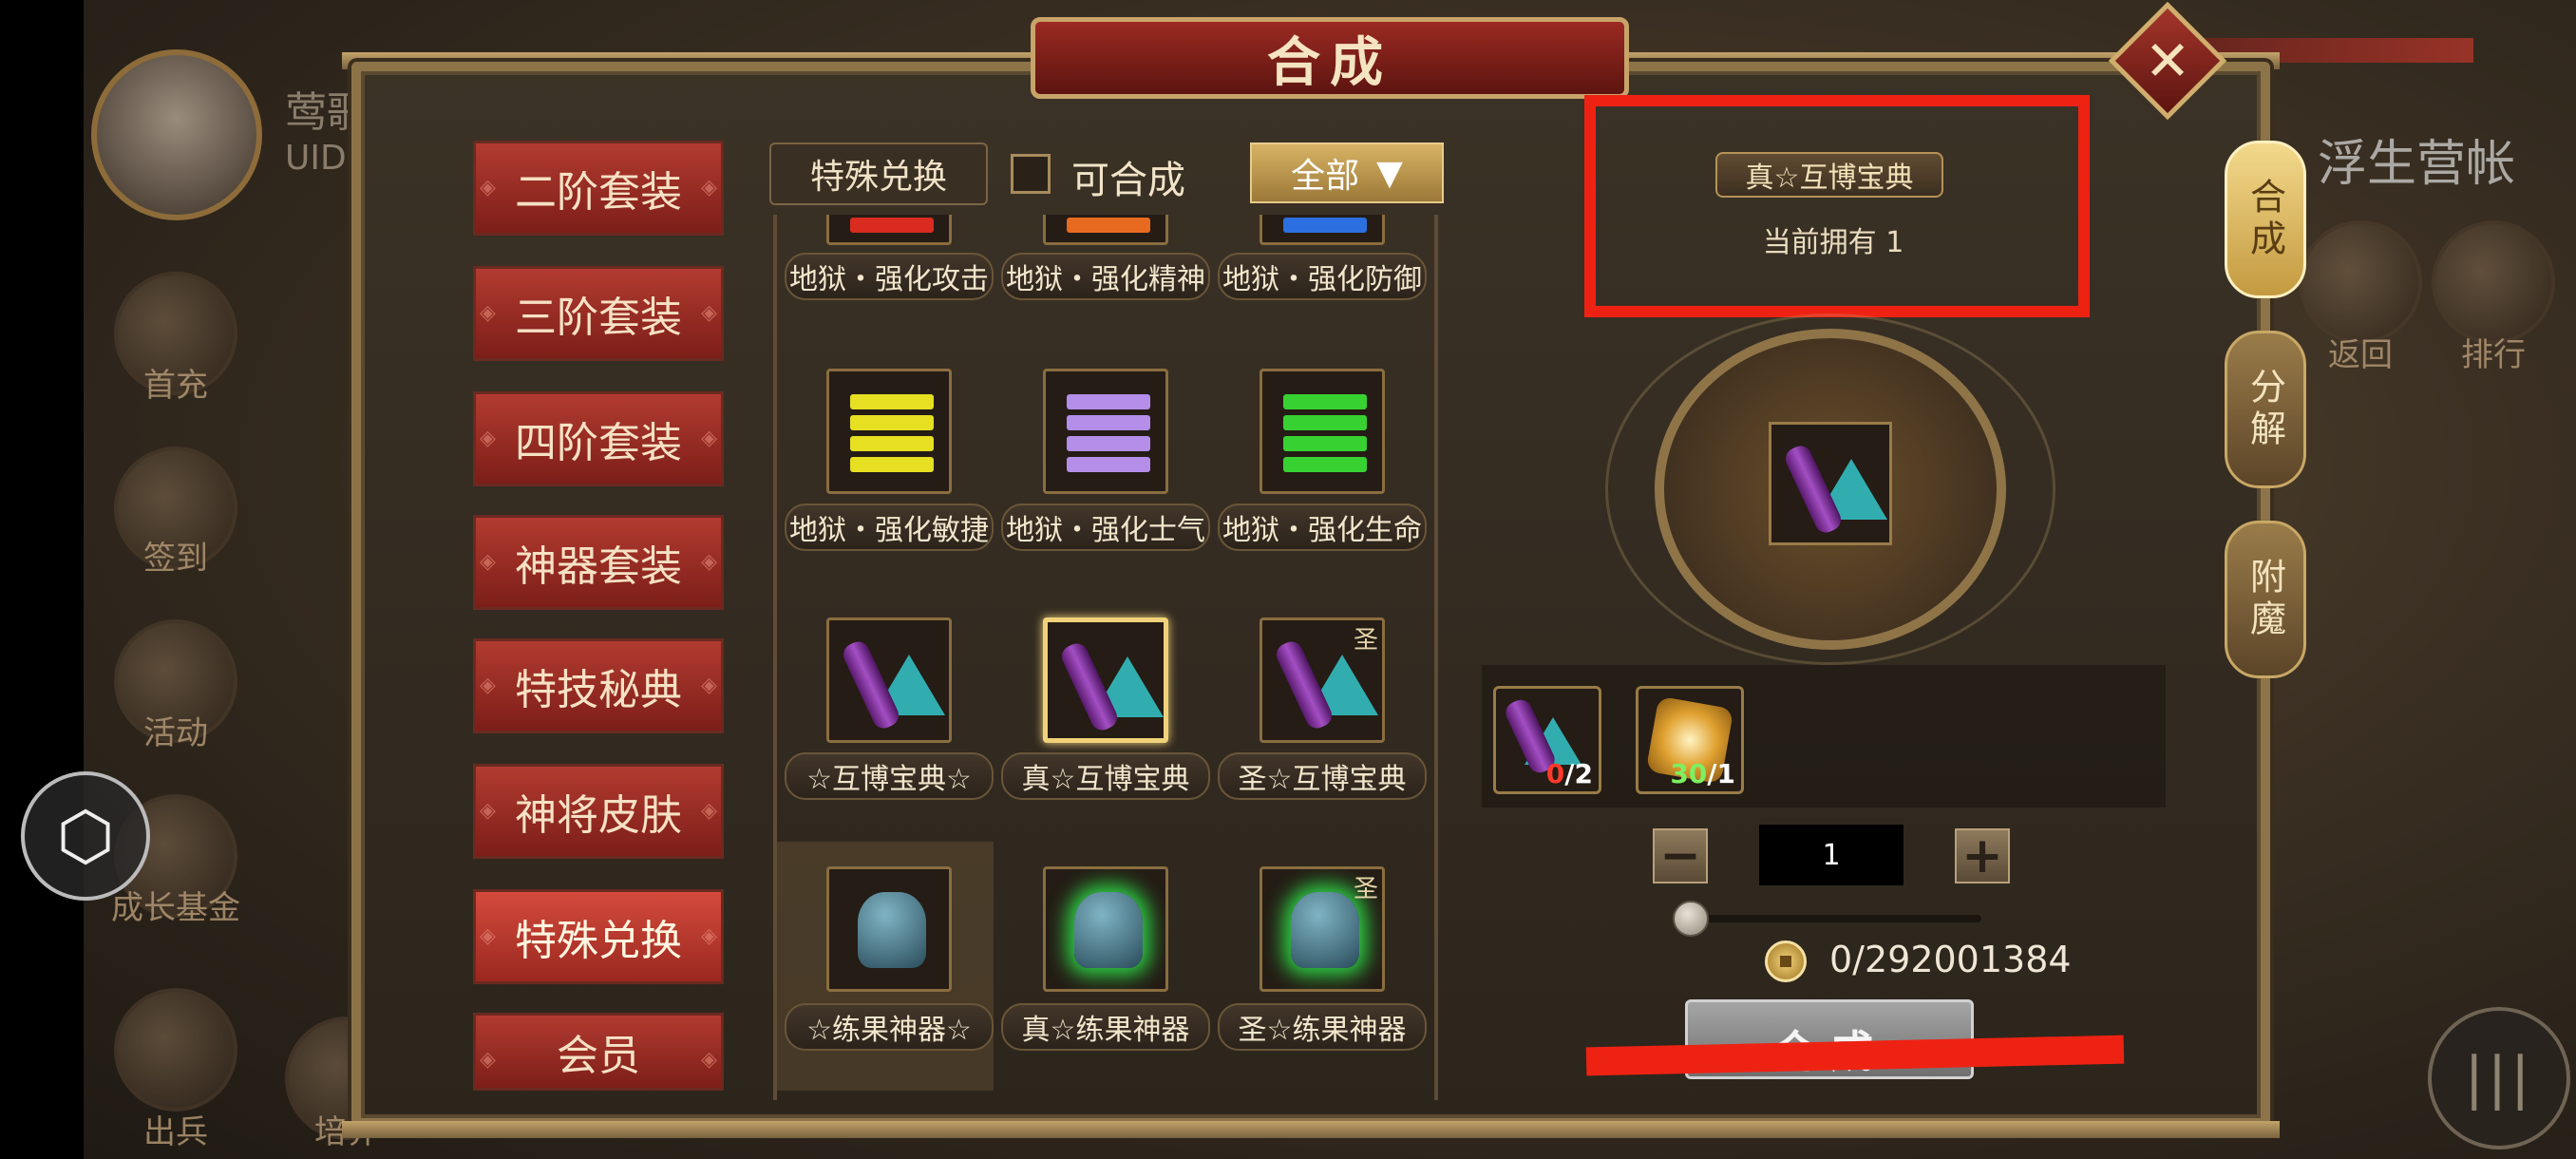  What do you see at coordinates (175, 1050) in the screenshot?
I see `deploy-button` at bounding box center [175, 1050].